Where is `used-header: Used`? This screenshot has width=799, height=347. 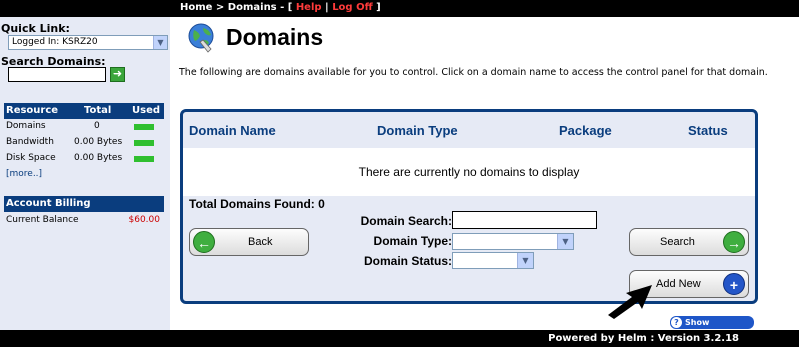 used-header: Used is located at coordinates (146, 110).